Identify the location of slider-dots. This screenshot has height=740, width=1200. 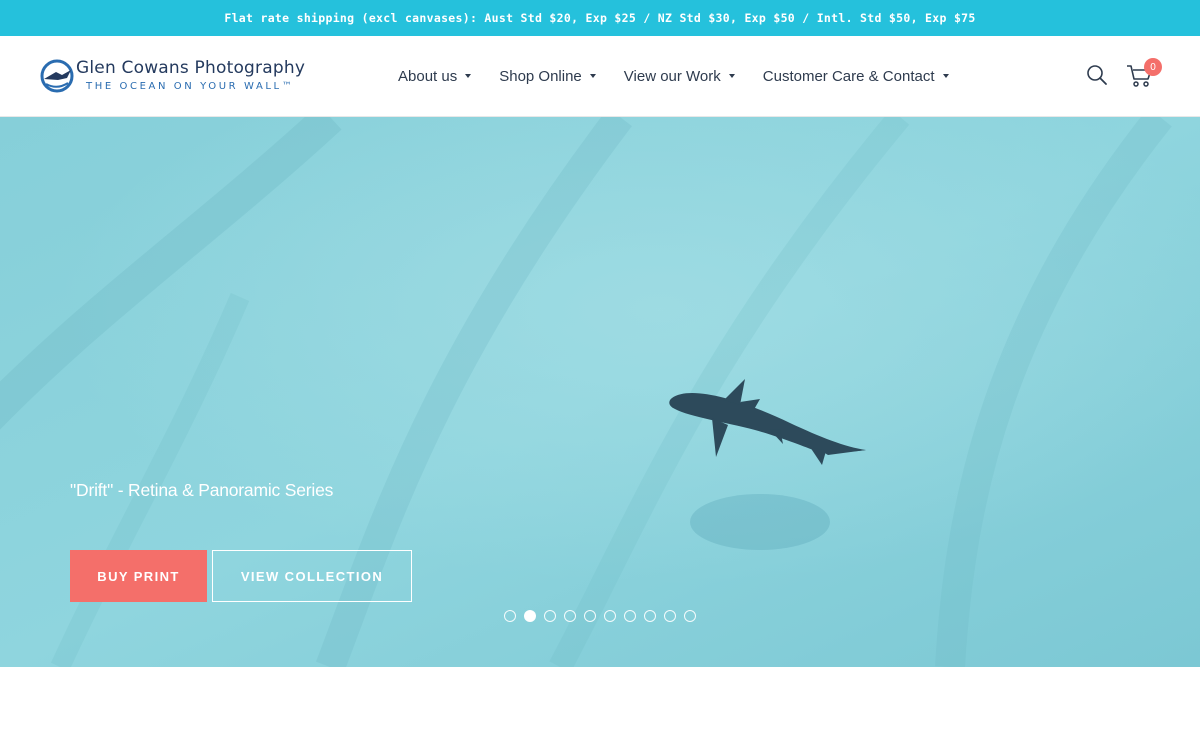
(604, 616).